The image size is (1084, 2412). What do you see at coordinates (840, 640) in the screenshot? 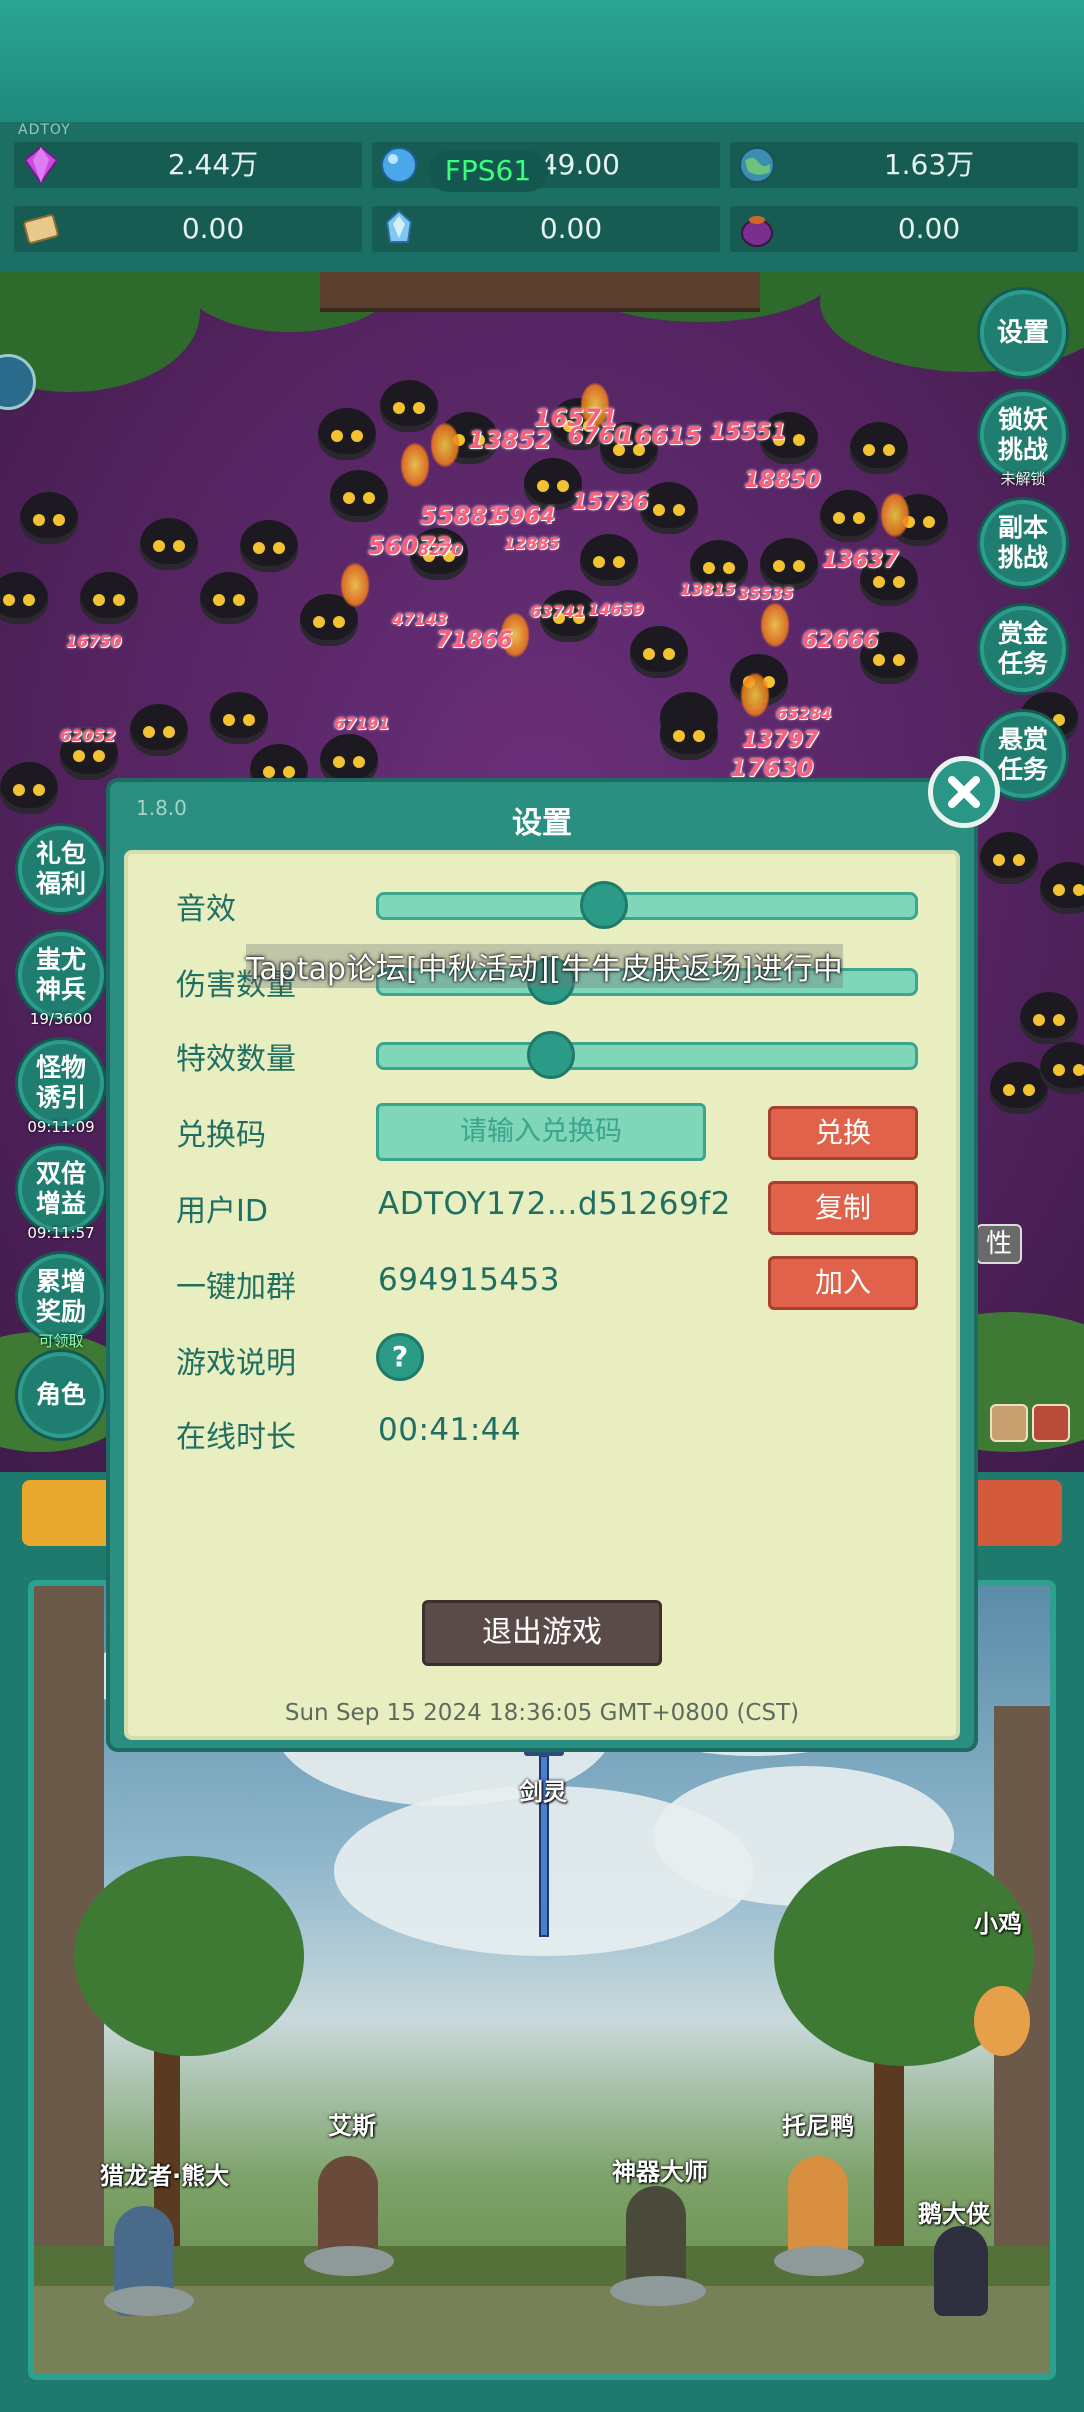
I see `damage-number: 62666` at bounding box center [840, 640].